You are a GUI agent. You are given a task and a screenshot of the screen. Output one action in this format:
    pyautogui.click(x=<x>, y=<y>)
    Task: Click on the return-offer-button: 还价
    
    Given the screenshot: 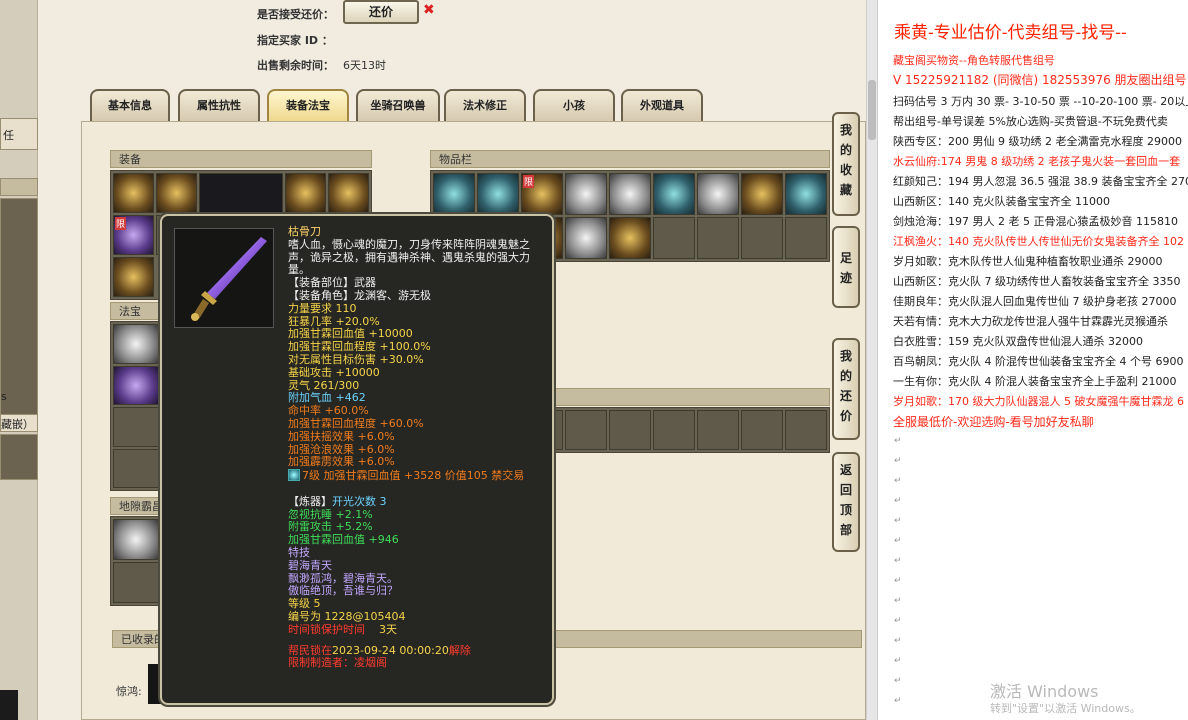 What is the action you would take?
    pyautogui.click(x=381, y=12)
    